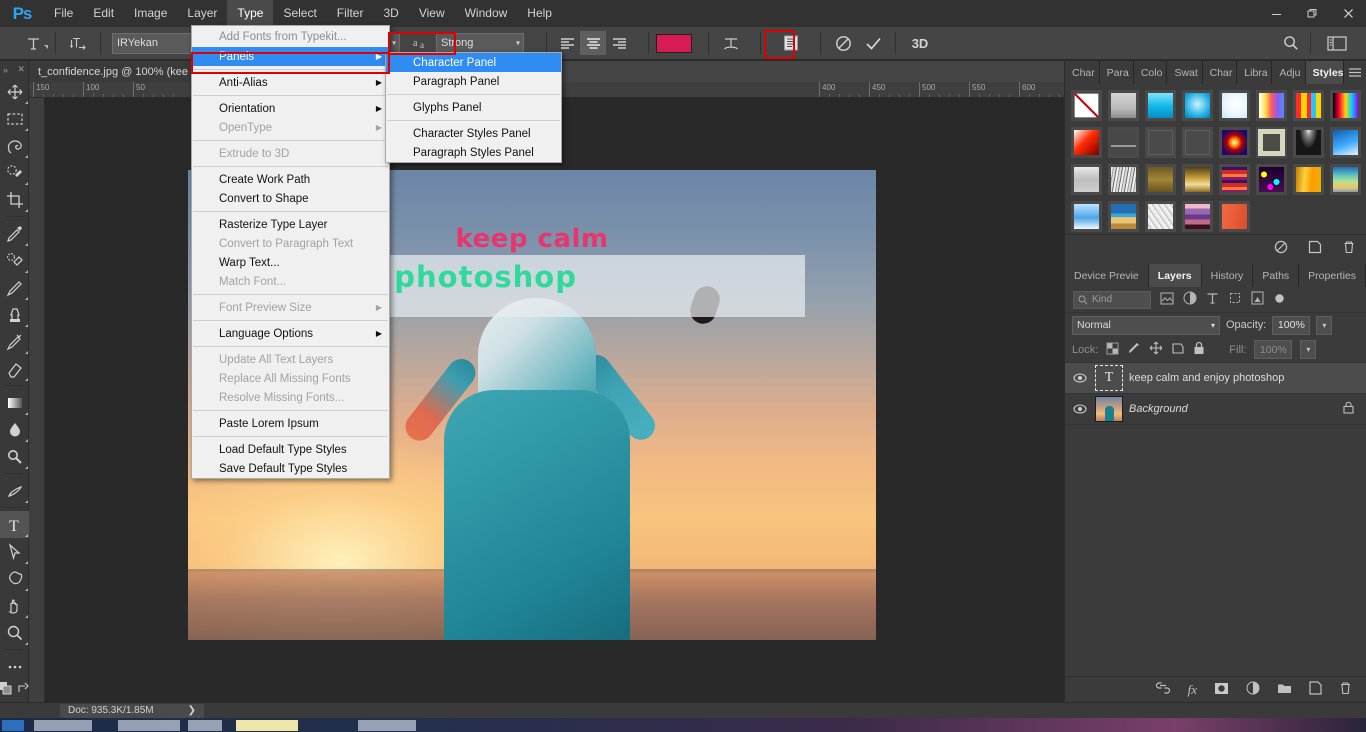  What do you see at coordinates (250, 13) in the screenshot?
I see `menu-type: Type` at bounding box center [250, 13].